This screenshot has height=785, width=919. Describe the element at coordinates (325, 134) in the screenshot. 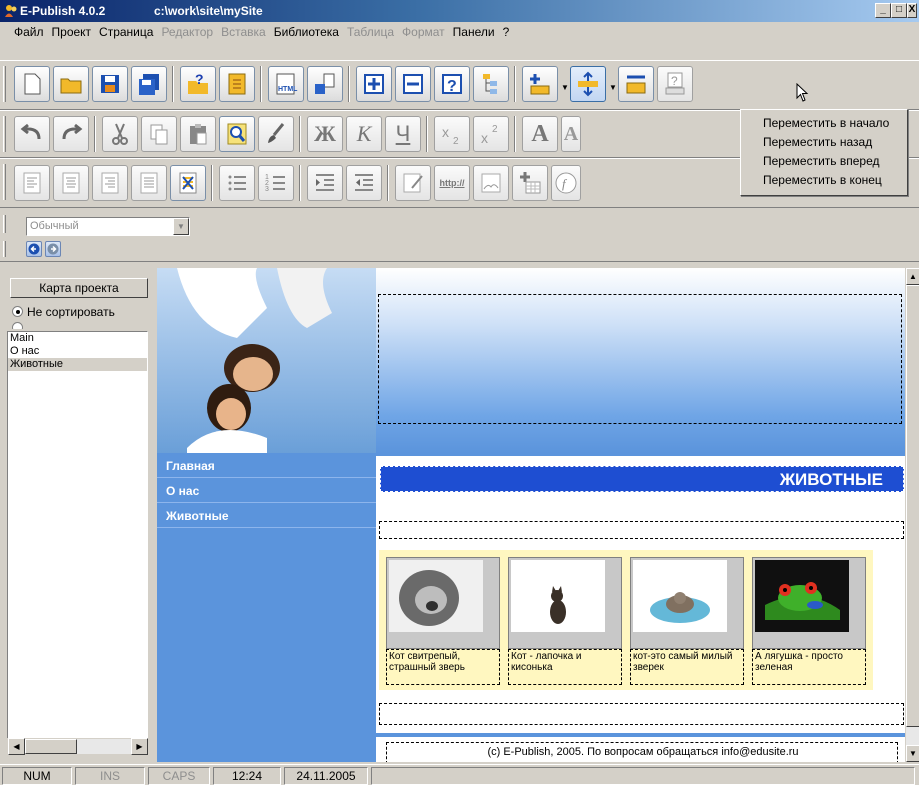

I see `bold-button: Ж` at that location.